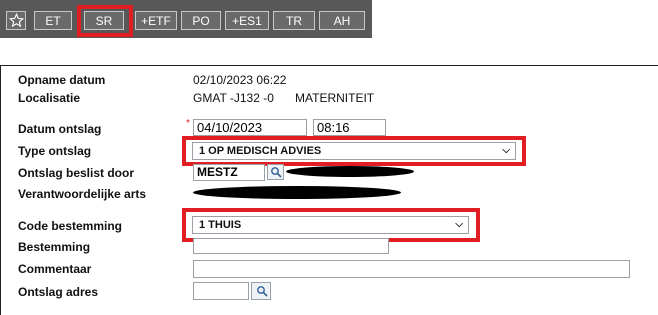  What do you see at coordinates (331, 225) in the screenshot?
I see `code-bestemming-highlight-box` at bounding box center [331, 225].